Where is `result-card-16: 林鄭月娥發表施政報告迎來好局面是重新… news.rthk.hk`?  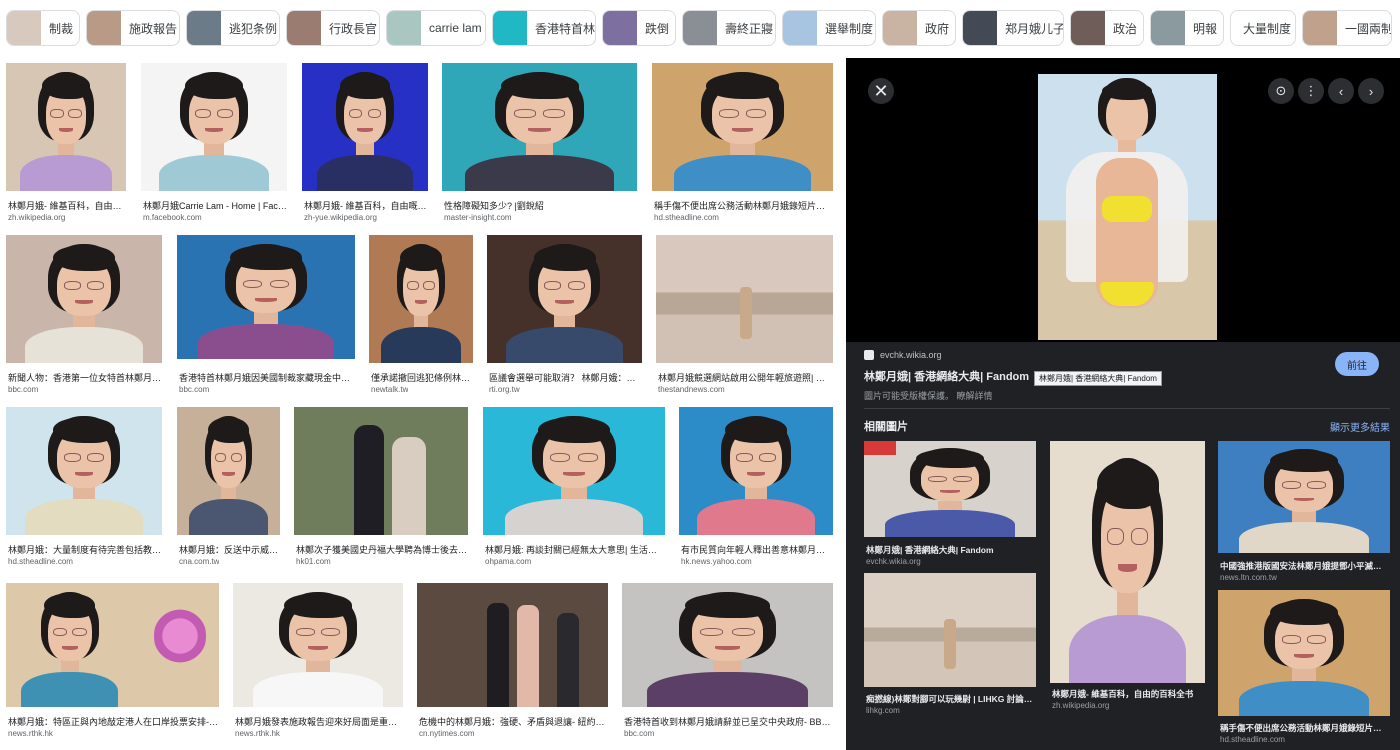 result-card-16: 林鄭月娥發表施政報告迎來好局面是重新… news.rthk.hk is located at coordinates (318, 664).